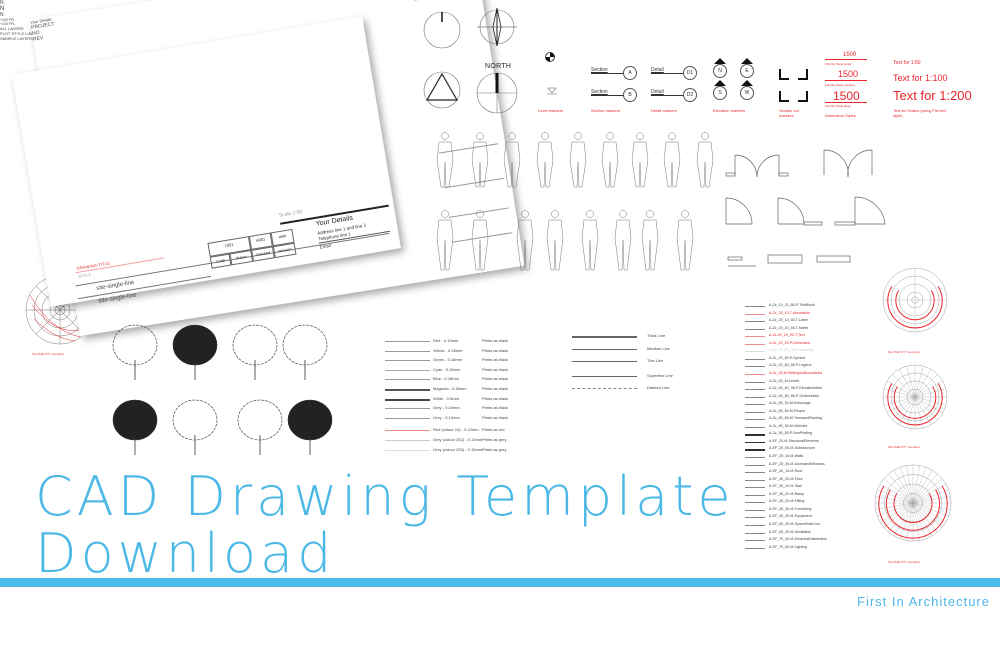 This screenshot has height=666, width=1000. I want to click on plot-style-name: Grey - 0.10mm, so click(446, 408).